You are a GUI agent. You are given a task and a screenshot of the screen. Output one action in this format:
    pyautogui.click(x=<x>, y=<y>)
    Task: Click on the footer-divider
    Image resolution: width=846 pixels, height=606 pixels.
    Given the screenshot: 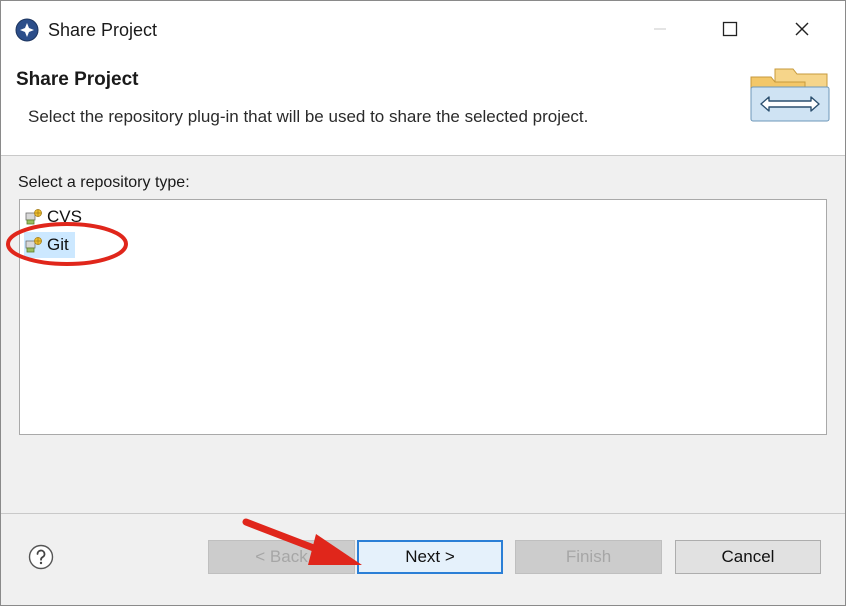 What is the action you would take?
    pyautogui.click(x=423, y=513)
    